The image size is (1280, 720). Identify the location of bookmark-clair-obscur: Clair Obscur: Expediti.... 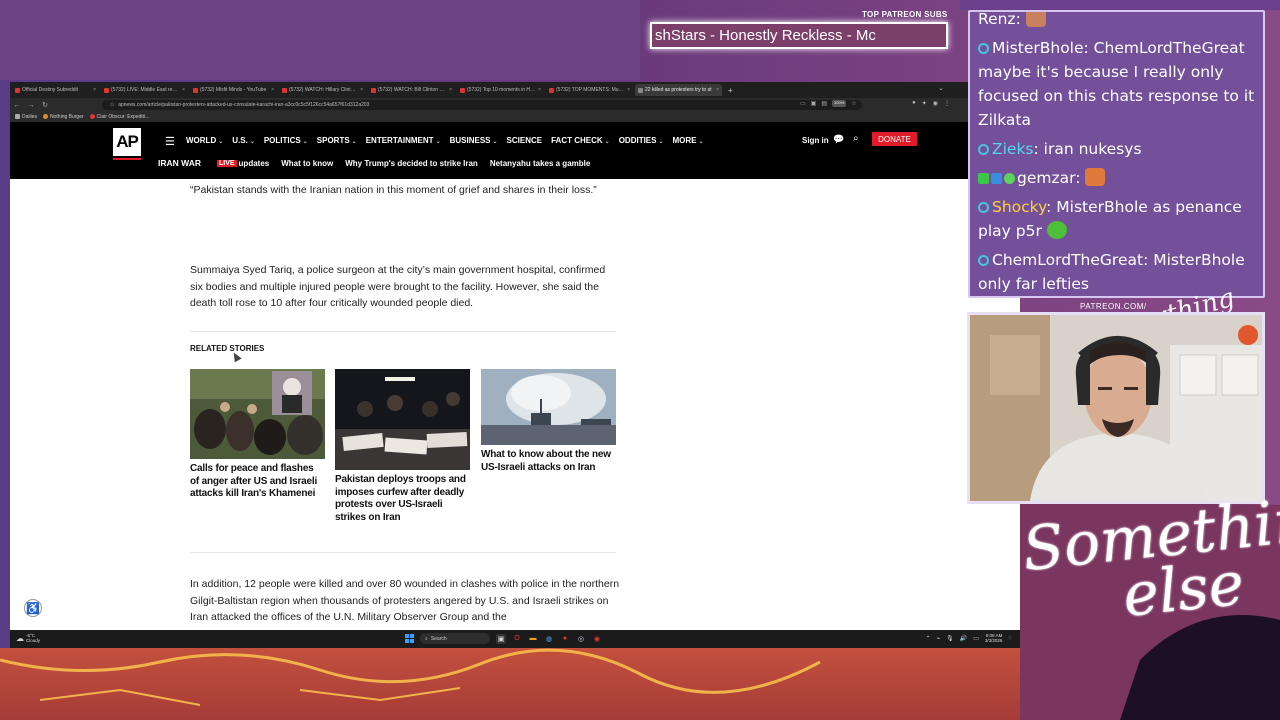
(119, 117).